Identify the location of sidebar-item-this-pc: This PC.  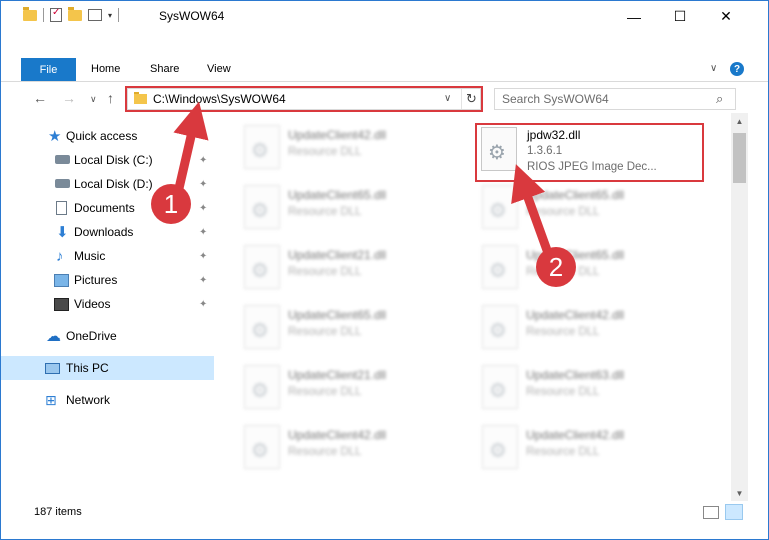
(107, 368).